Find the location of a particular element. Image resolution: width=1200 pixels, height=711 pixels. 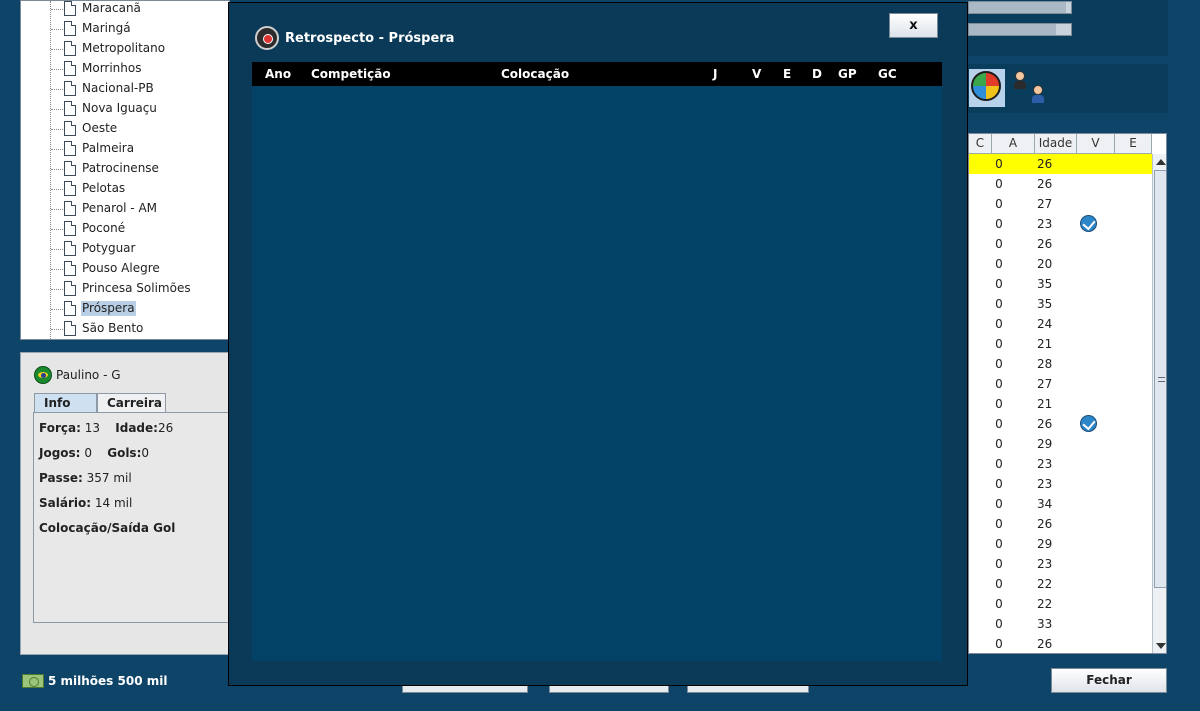

col-header-c: C is located at coordinates (980, 144).